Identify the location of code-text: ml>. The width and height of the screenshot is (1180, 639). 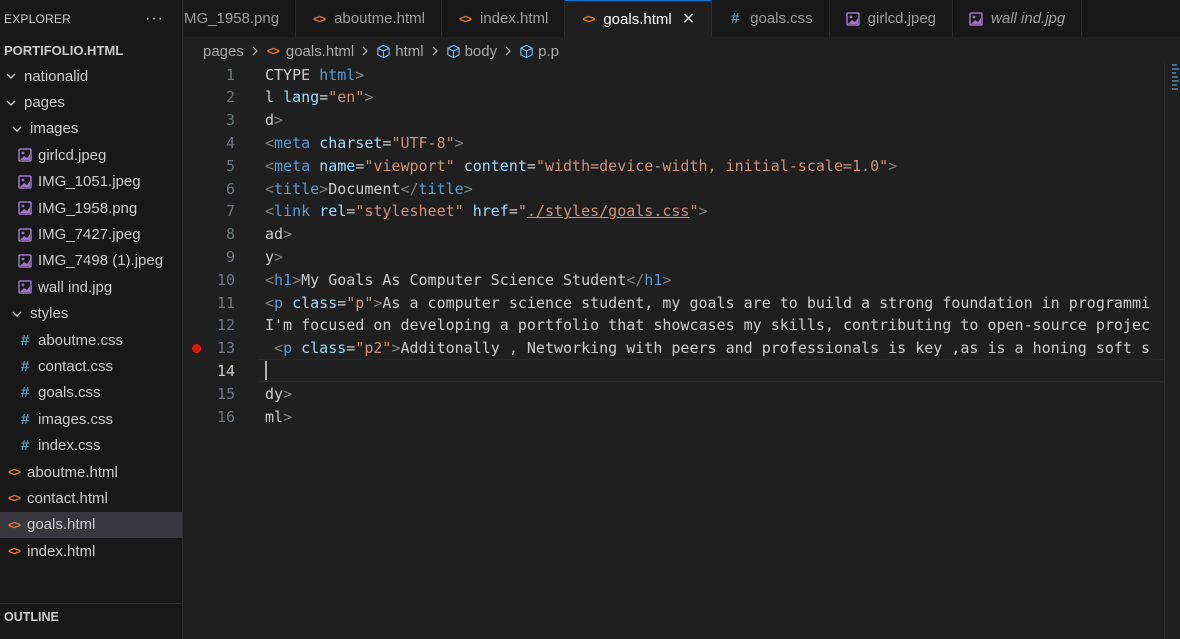
(278, 417).